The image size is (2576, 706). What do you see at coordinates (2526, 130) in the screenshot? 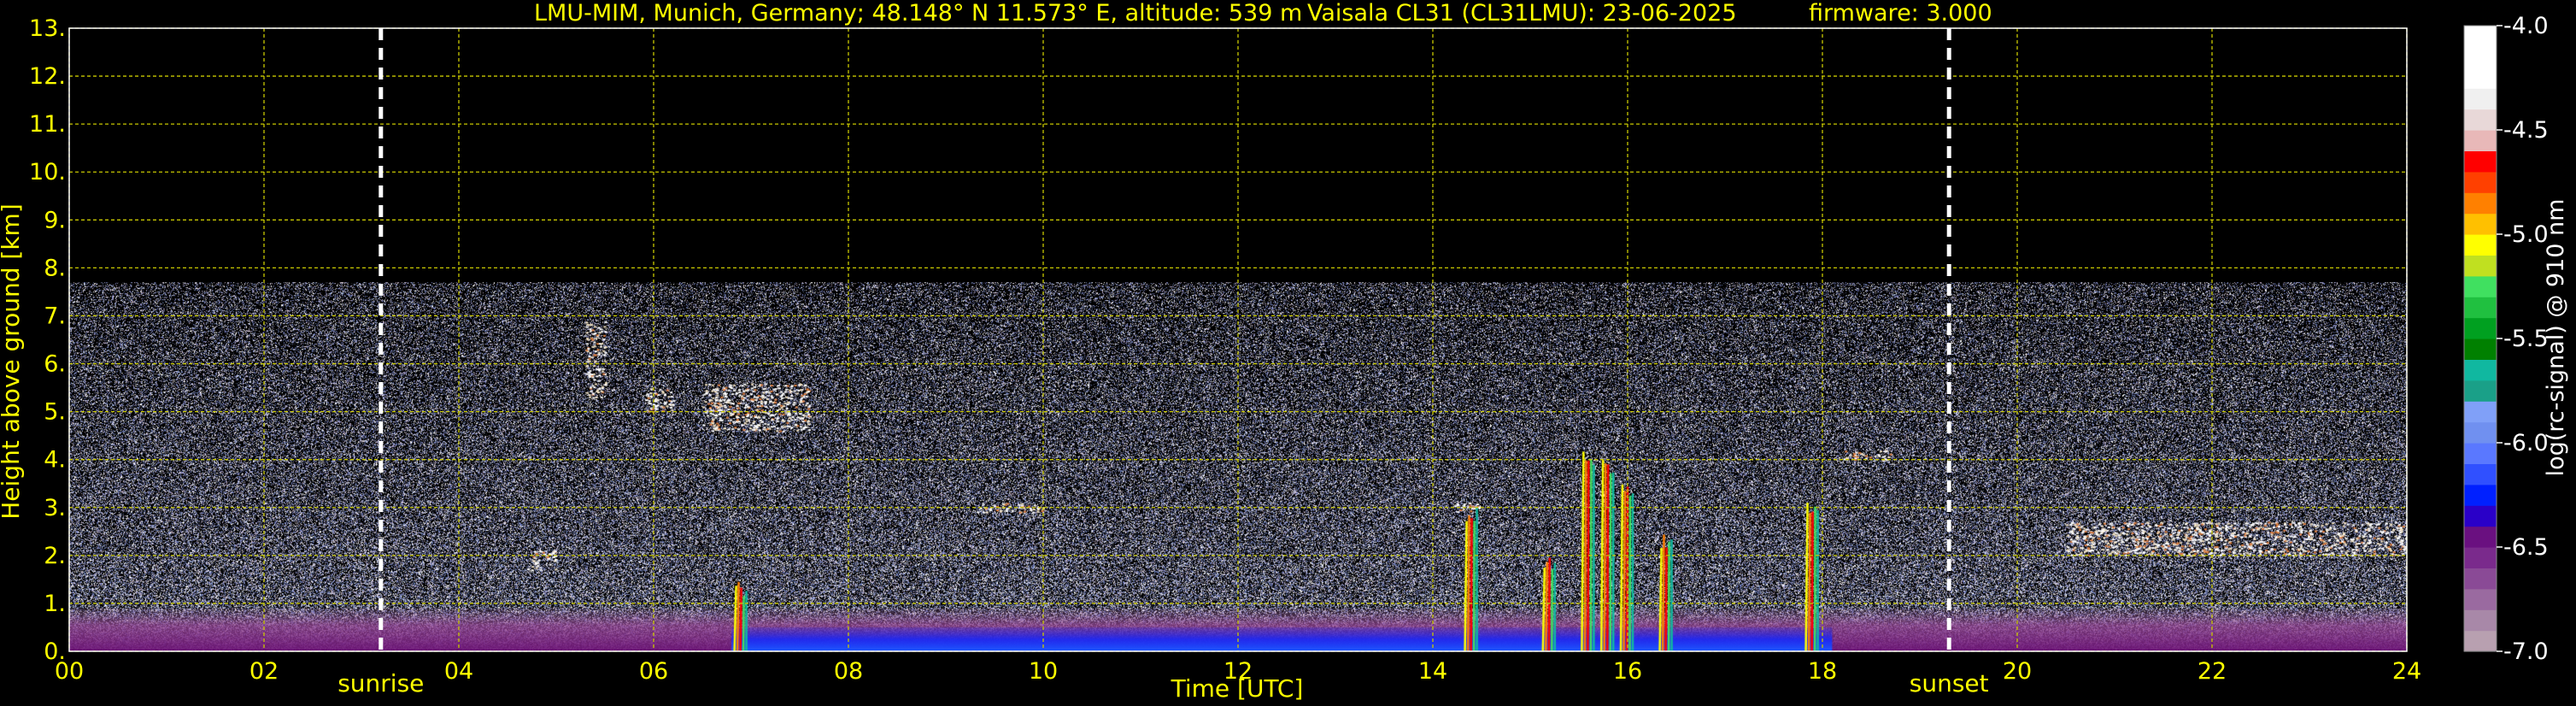
I see `colorbar-tick-label: -4.5` at bounding box center [2526, 130].